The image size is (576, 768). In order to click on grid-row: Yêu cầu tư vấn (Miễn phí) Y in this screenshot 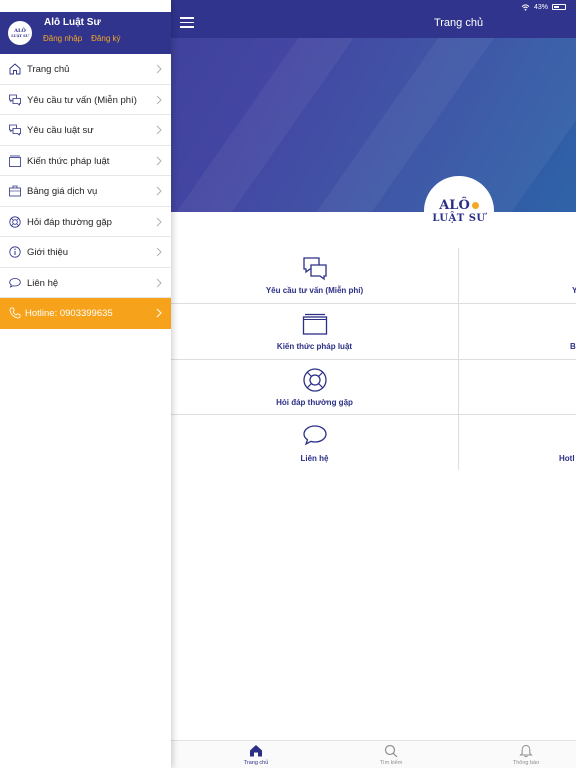, I will do `click(373, 276)`.